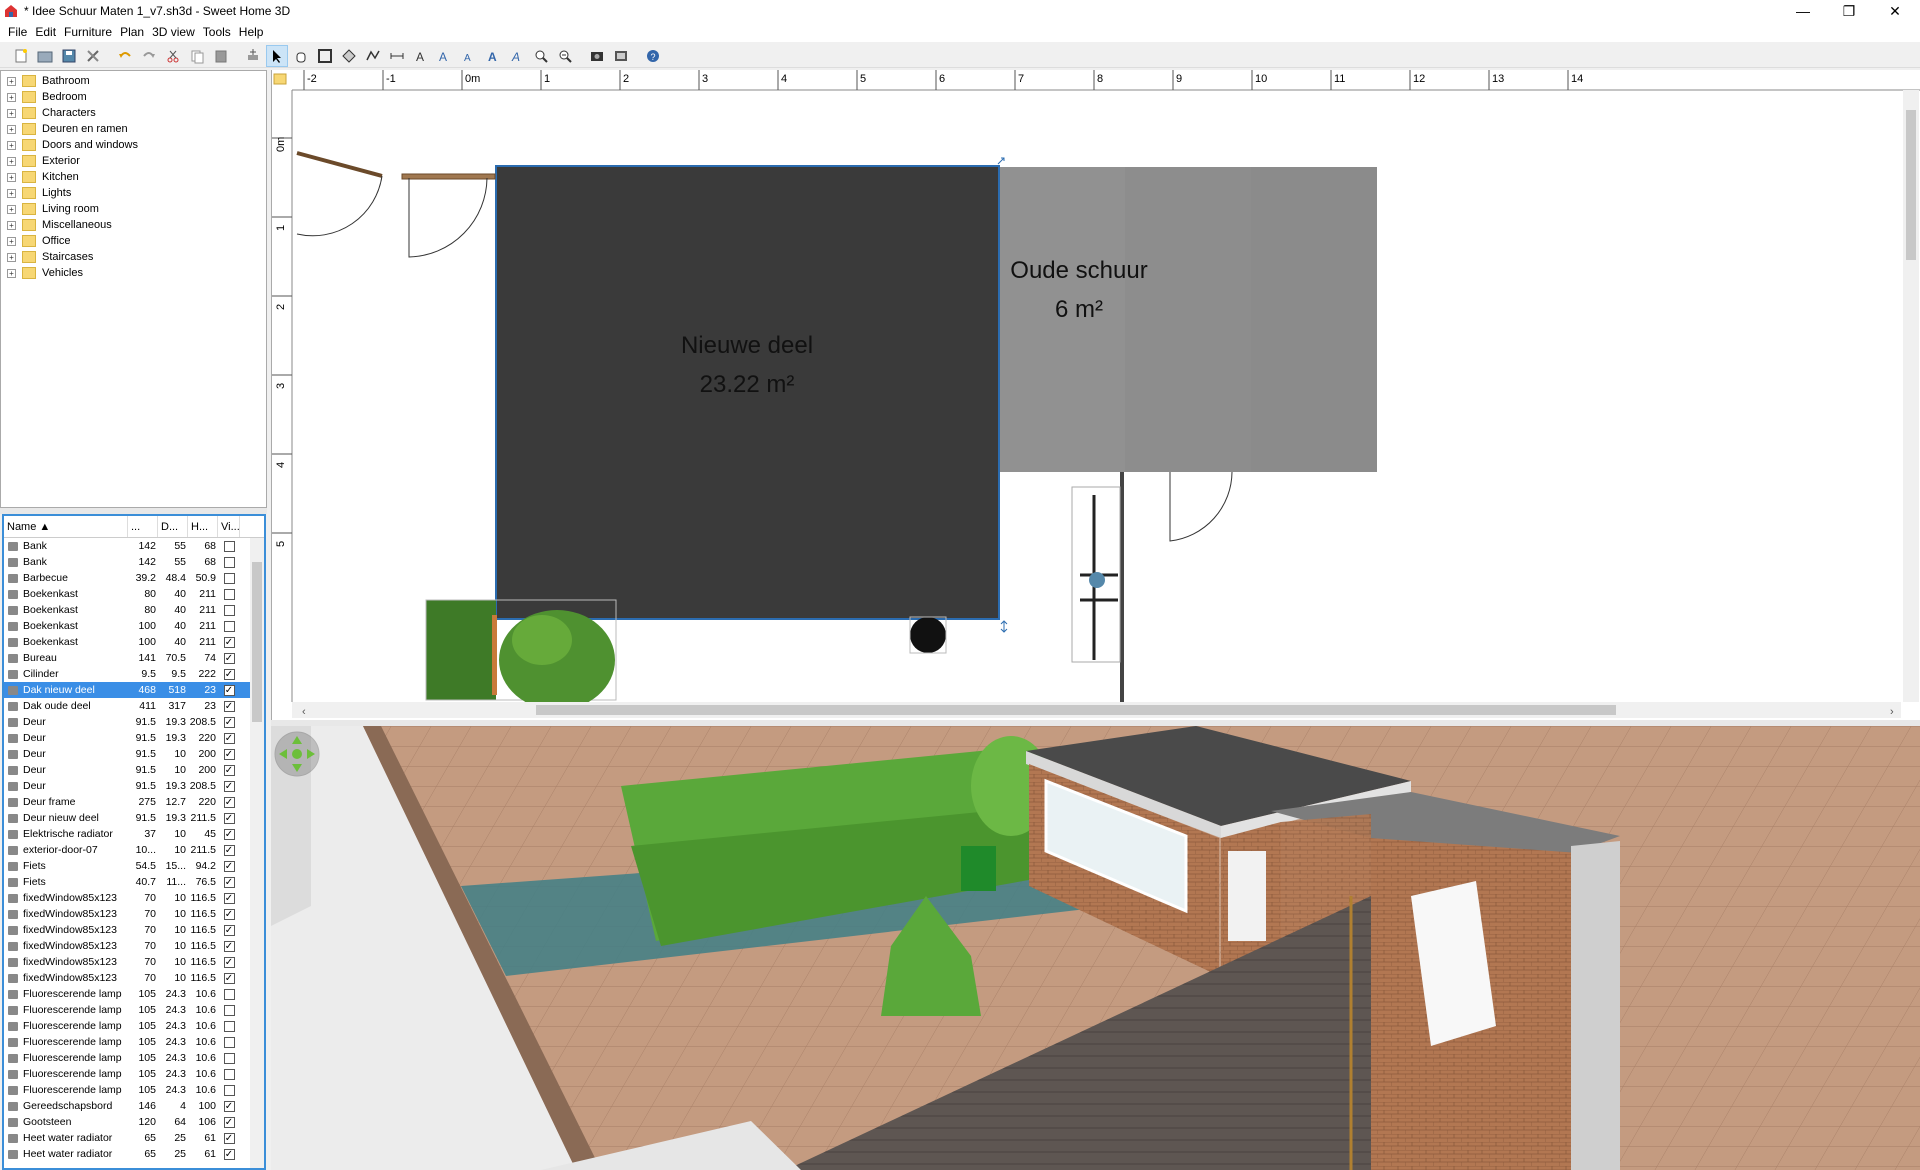 The height and width of the screenshot is (1170, 1920). What do you see at coordinates (45, 32) in the screenshot?
I see `menu-edit: Edit` at bounding box center [45, 32].